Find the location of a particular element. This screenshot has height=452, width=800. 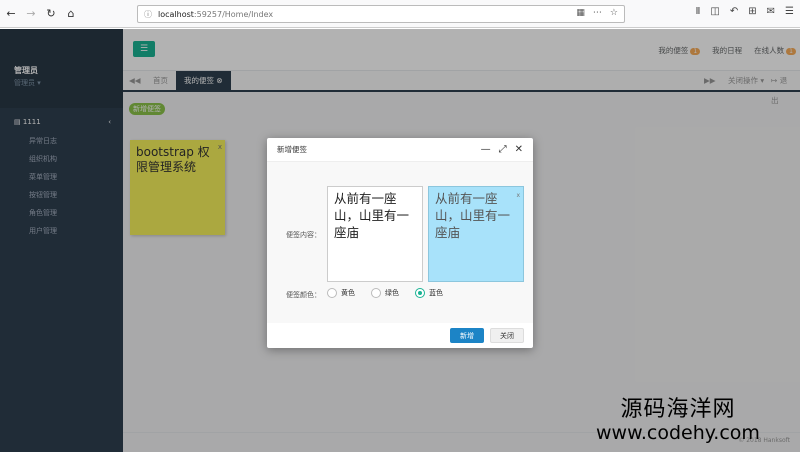

watermark-title: 源码海洋网 is located at coordinates (678, 409).